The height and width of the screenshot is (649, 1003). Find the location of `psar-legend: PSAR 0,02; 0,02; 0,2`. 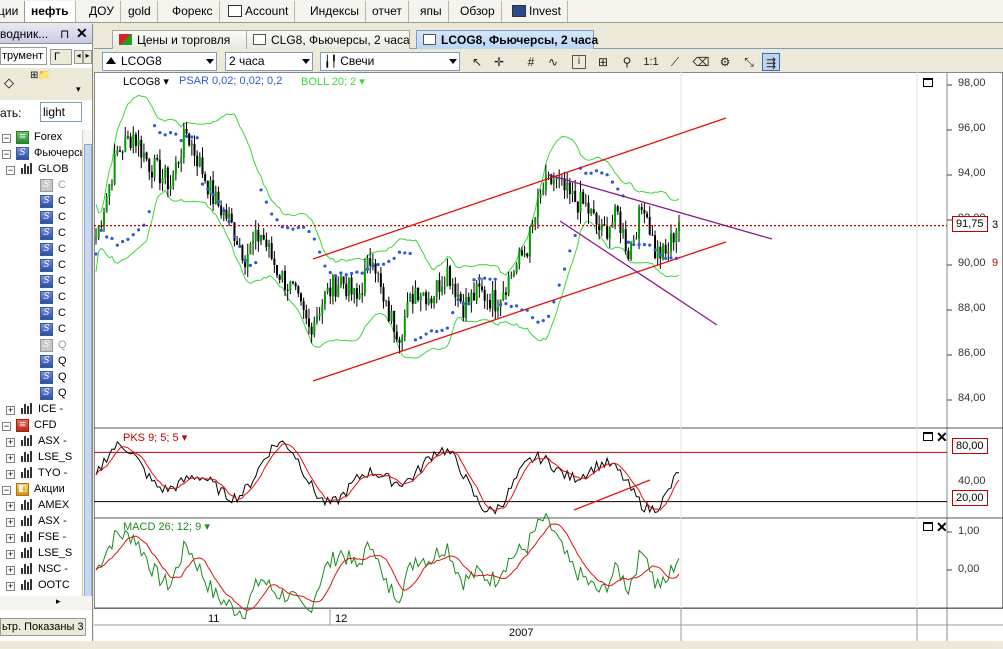

psar-legend: PSAR 0,02; 0,02; 0,2 is located at coordinates (230, 81).